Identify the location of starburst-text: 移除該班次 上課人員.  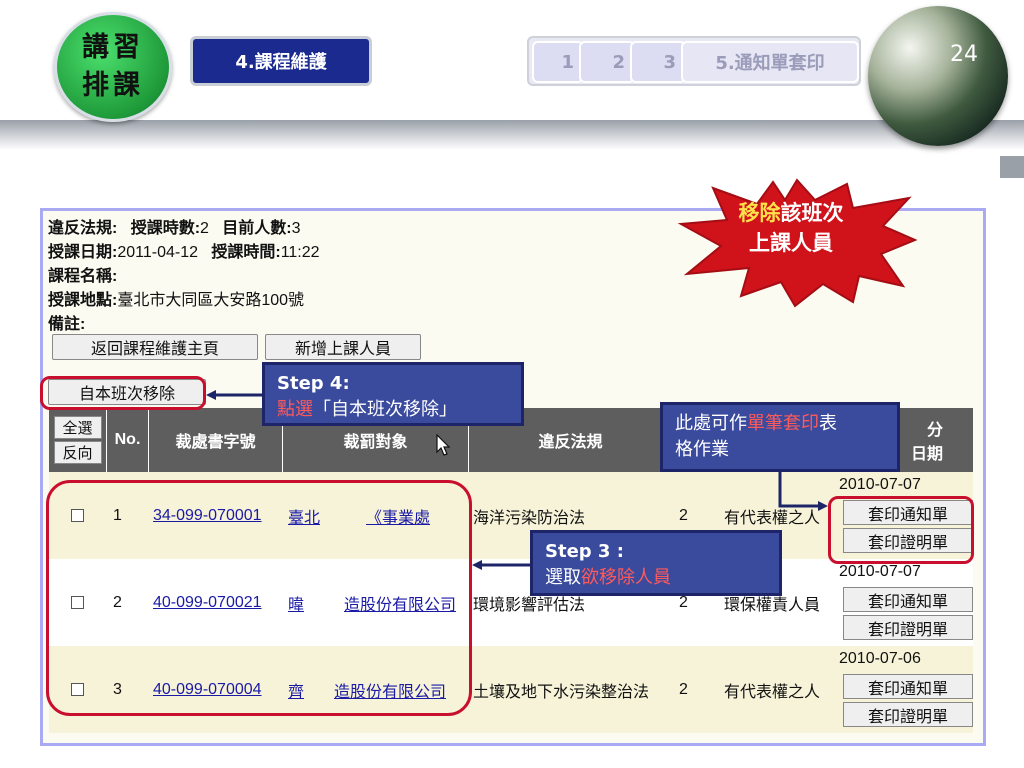
(791, 228).